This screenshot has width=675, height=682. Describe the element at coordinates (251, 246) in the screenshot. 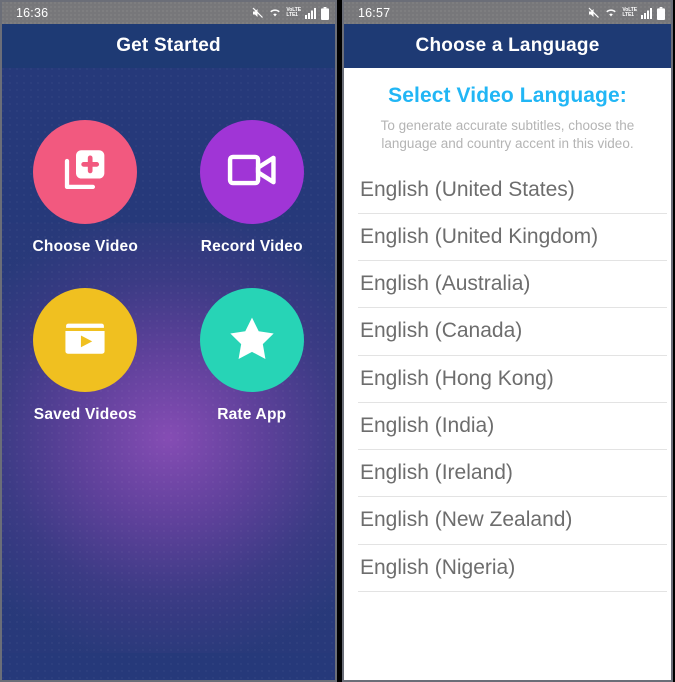

I see `tile-record-video-label: Record Video` at that location.